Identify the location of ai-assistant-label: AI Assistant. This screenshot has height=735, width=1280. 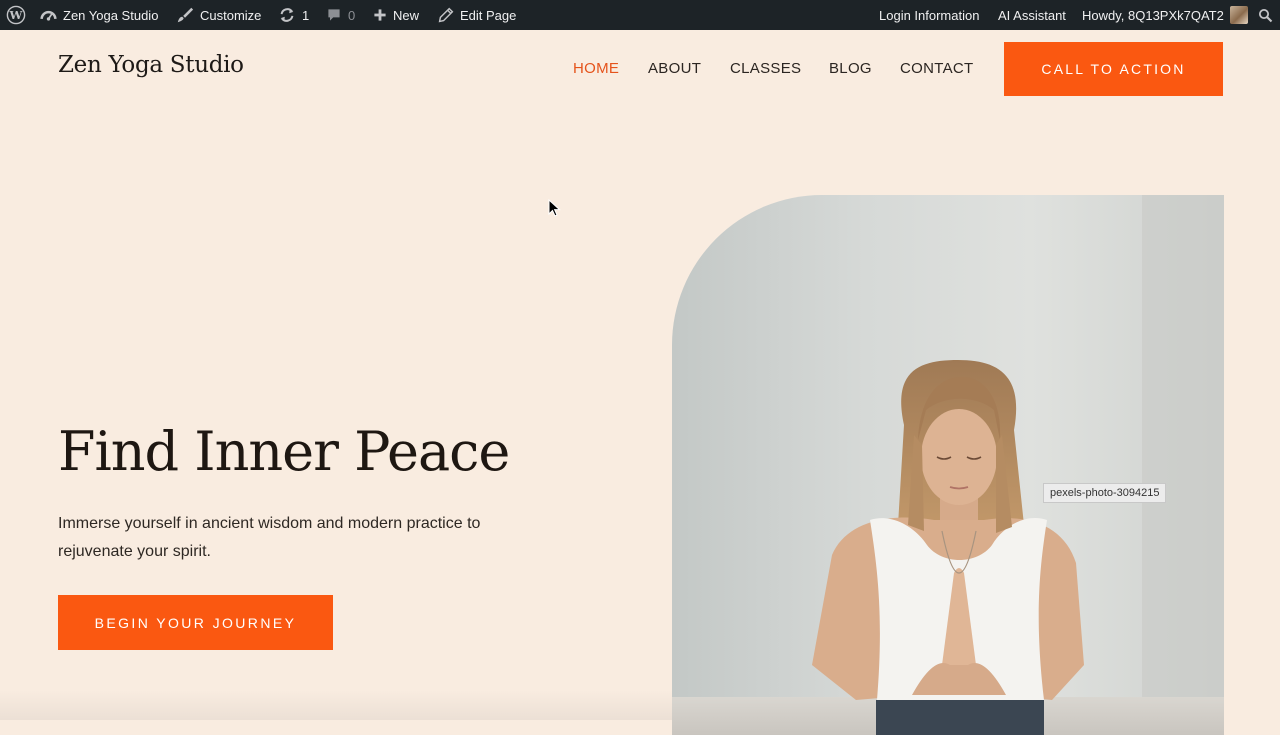
(1032, 15).